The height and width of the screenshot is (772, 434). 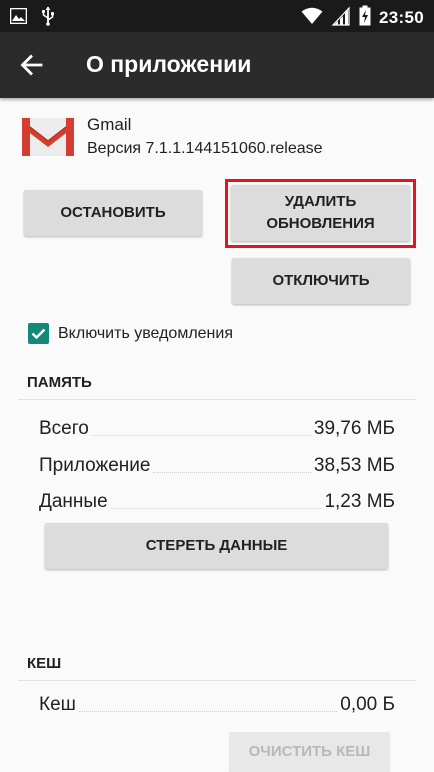 What do you see at coordinates (48, 136) in the screenshot?
I see `gmail-icon` at bounding box center [48, 136].